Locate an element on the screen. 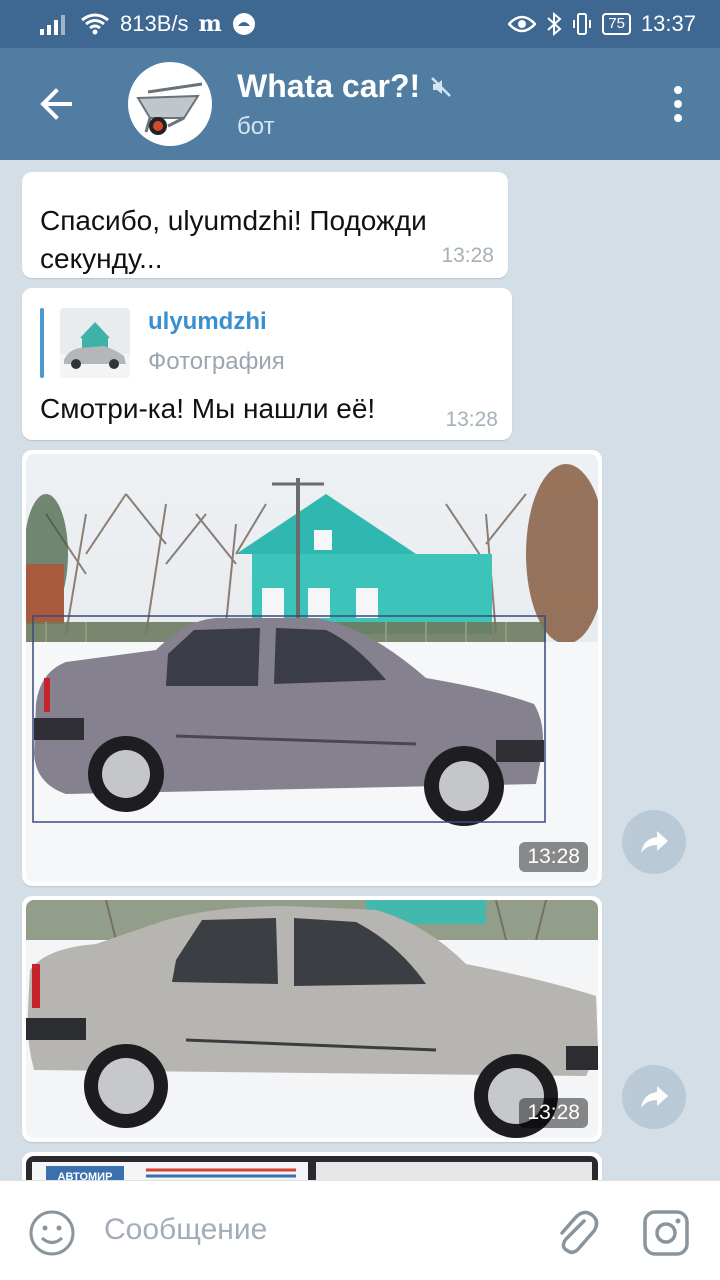 This screenshot has height=1280, width=720. signal-icon is located at coordinates (52, 25).